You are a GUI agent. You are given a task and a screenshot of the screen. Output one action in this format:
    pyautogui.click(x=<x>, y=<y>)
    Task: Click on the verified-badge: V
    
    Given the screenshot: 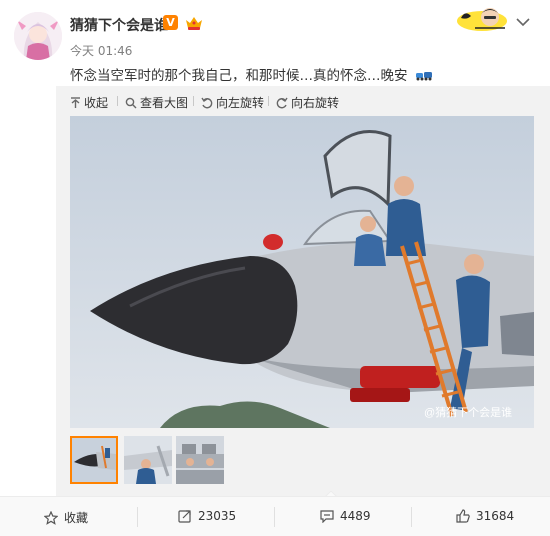 What is the action you would take?
    pyautogui.click(x=170, y=22)
    